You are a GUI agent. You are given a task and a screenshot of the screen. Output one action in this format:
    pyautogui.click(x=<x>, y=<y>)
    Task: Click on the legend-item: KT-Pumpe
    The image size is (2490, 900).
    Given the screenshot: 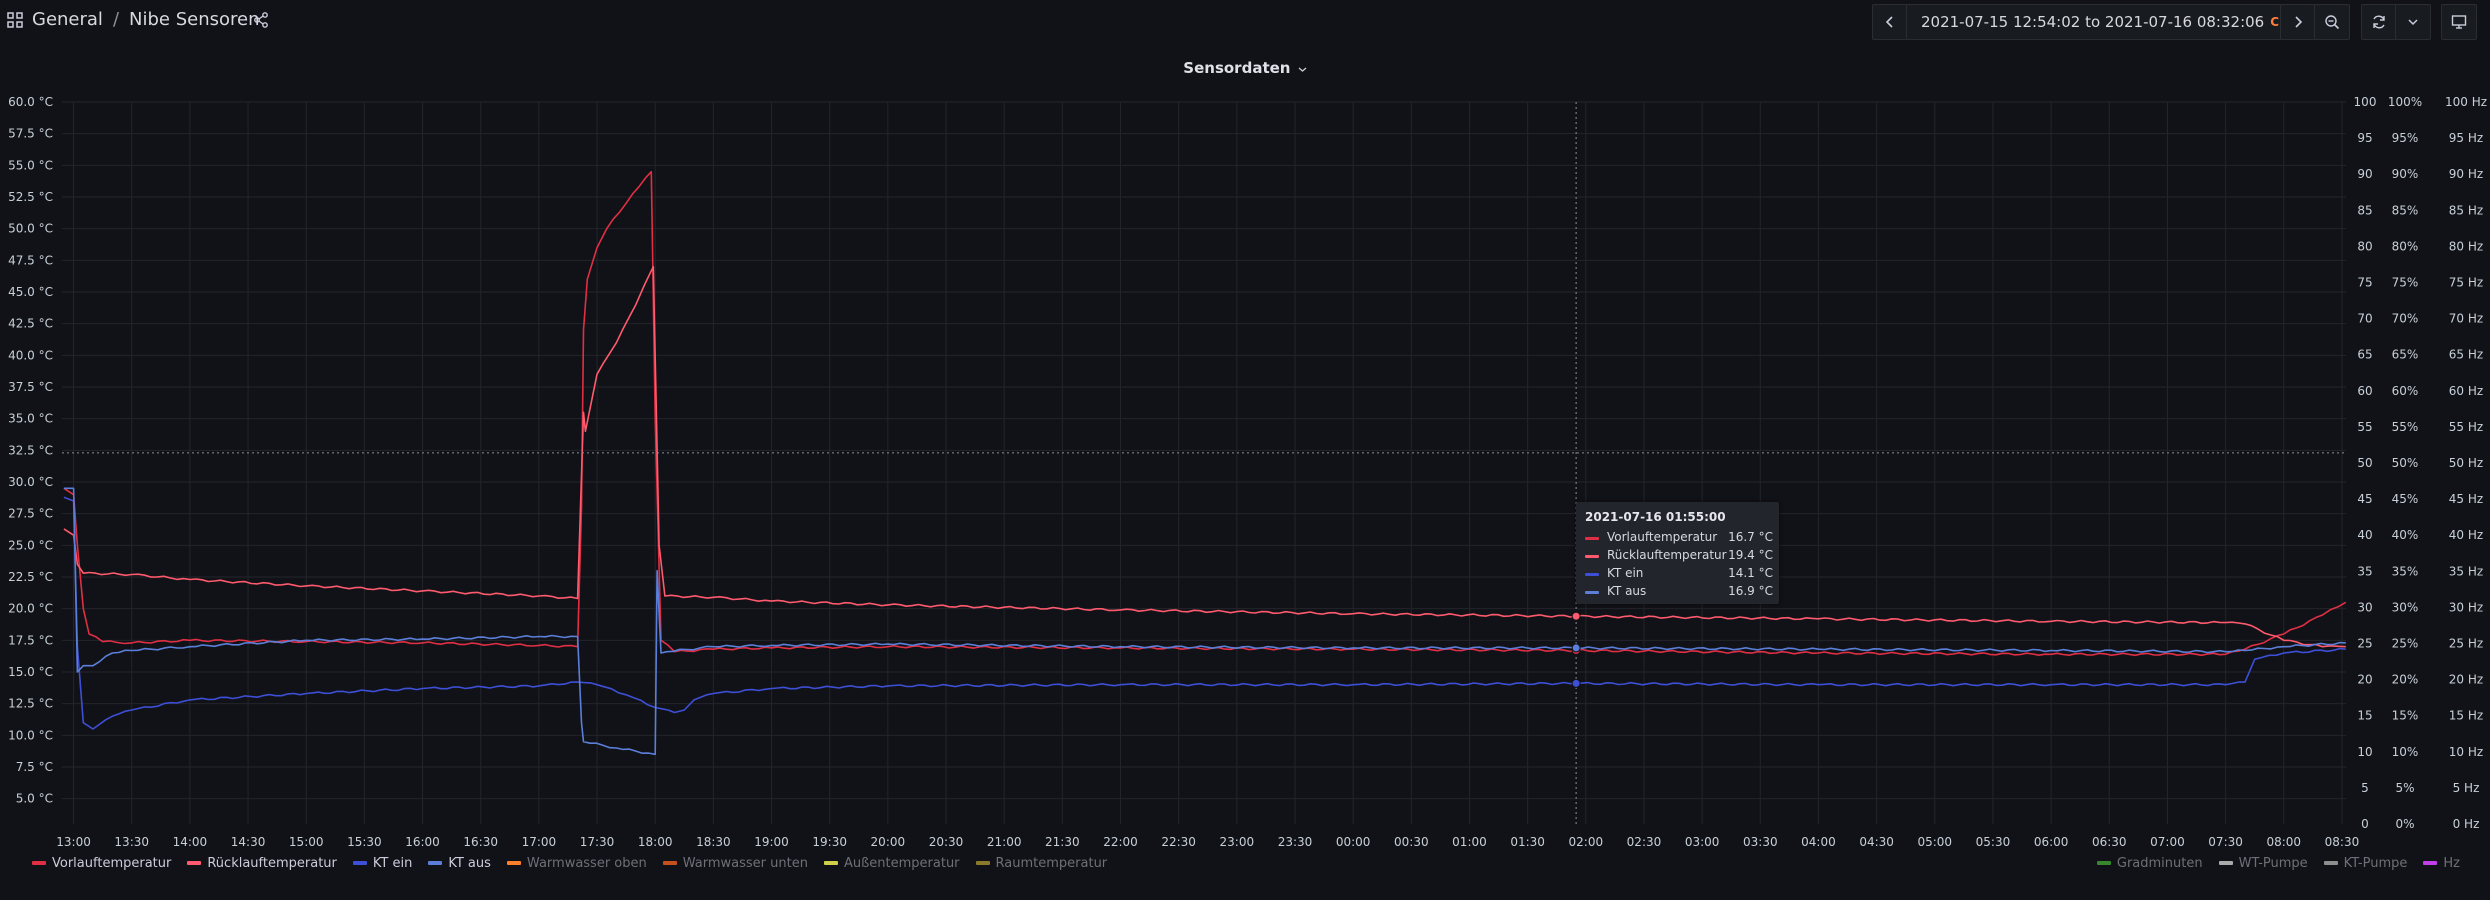 What is the action you would take?
    pyautogui.click(x=2365, y=863)
    